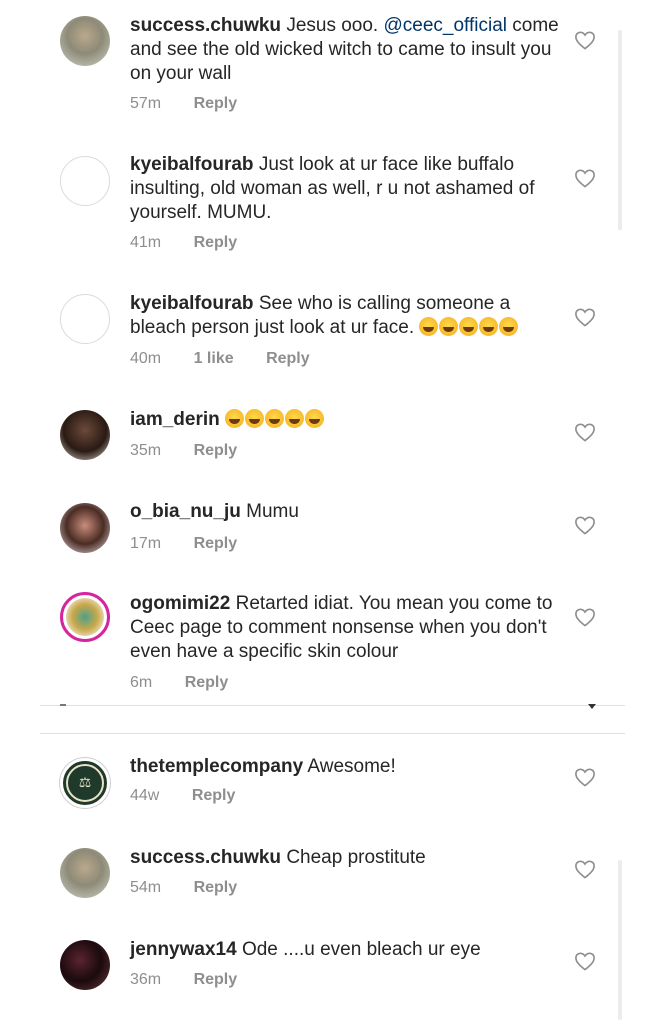  I want to click on chevron-down-icon, so click(592, 706).